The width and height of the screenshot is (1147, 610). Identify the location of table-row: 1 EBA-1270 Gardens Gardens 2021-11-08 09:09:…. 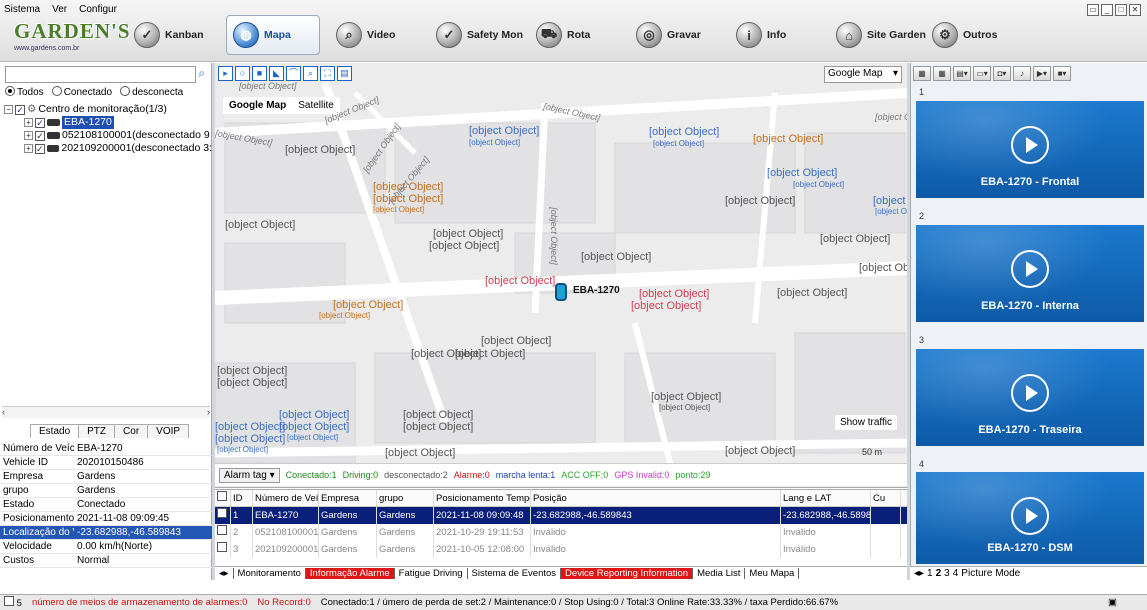
(561, 515).